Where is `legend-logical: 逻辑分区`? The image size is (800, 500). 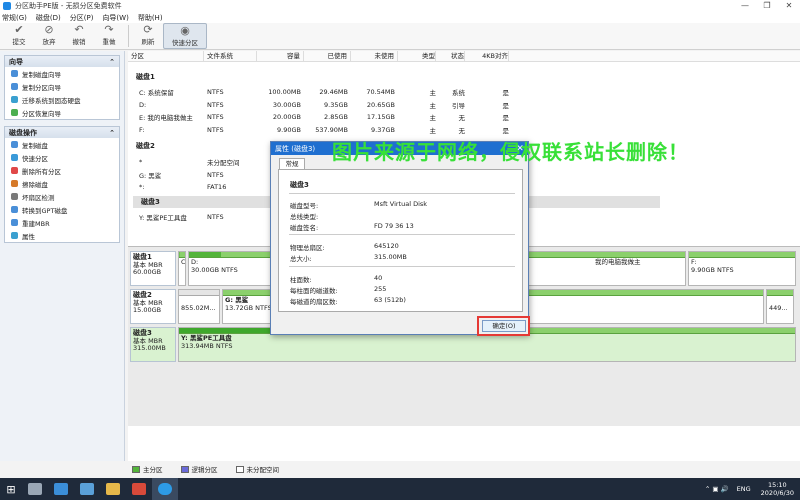 legend-logical: 逻辑分区 is located at coordinates (199, 469).